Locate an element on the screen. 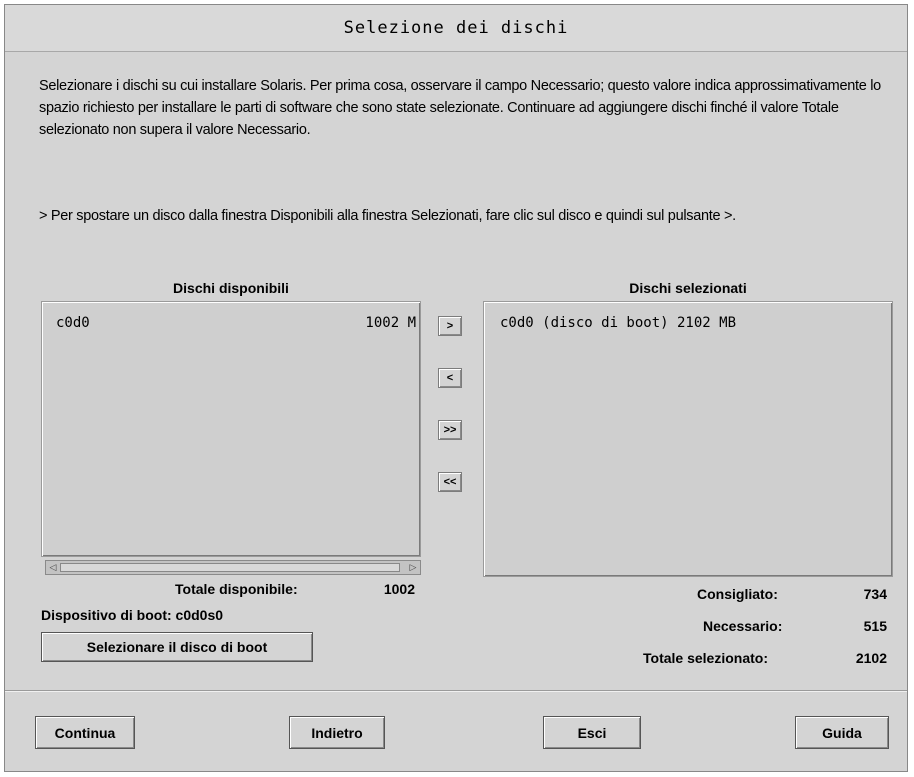  available-disks-title: Dischi disponibili is located at coordinates (231, 288).